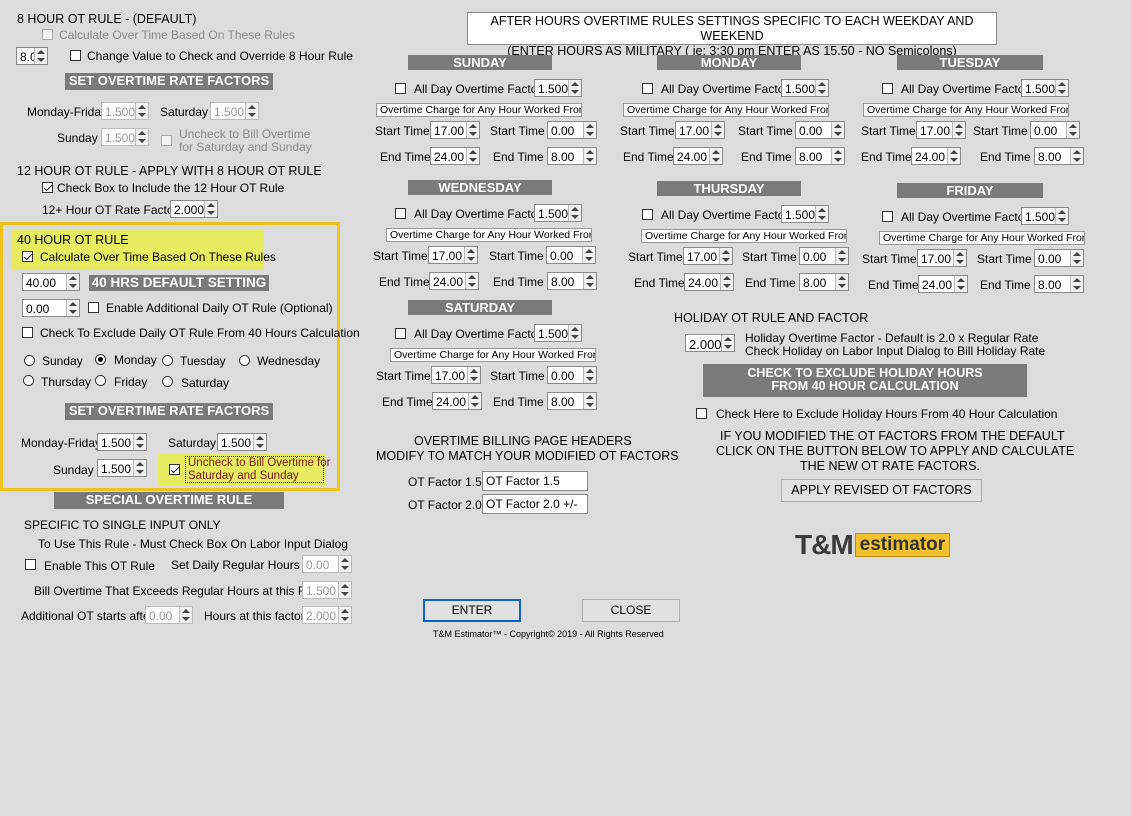  What do you see at coordinates (122, 442) in the screenshot?
I see `rates2-mf-input: 1.500` at bounding box center [122, 442].